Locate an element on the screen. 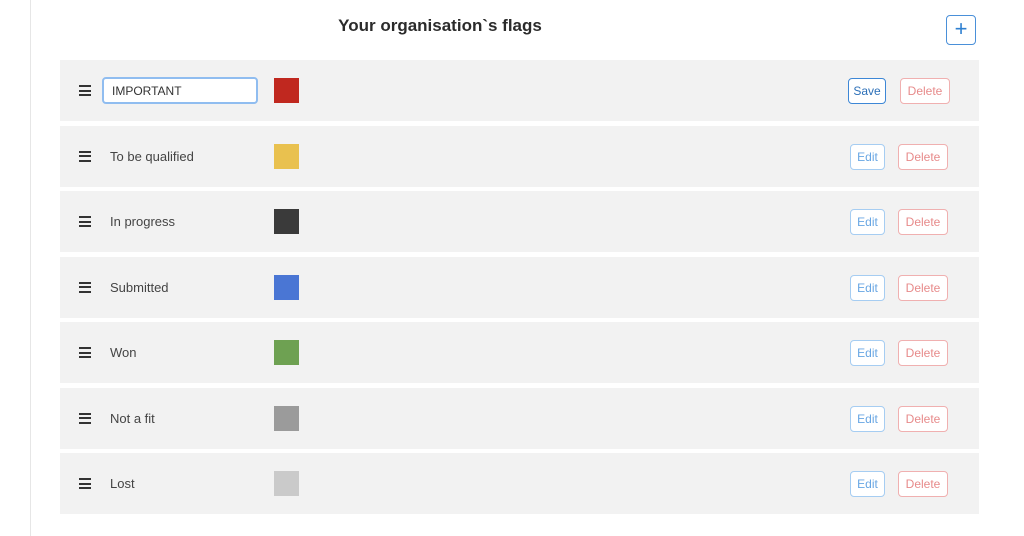 This screenshot has width=1024, height=536. flag-row: Not a fit Edit Delete is located at coordinates (519, 418).